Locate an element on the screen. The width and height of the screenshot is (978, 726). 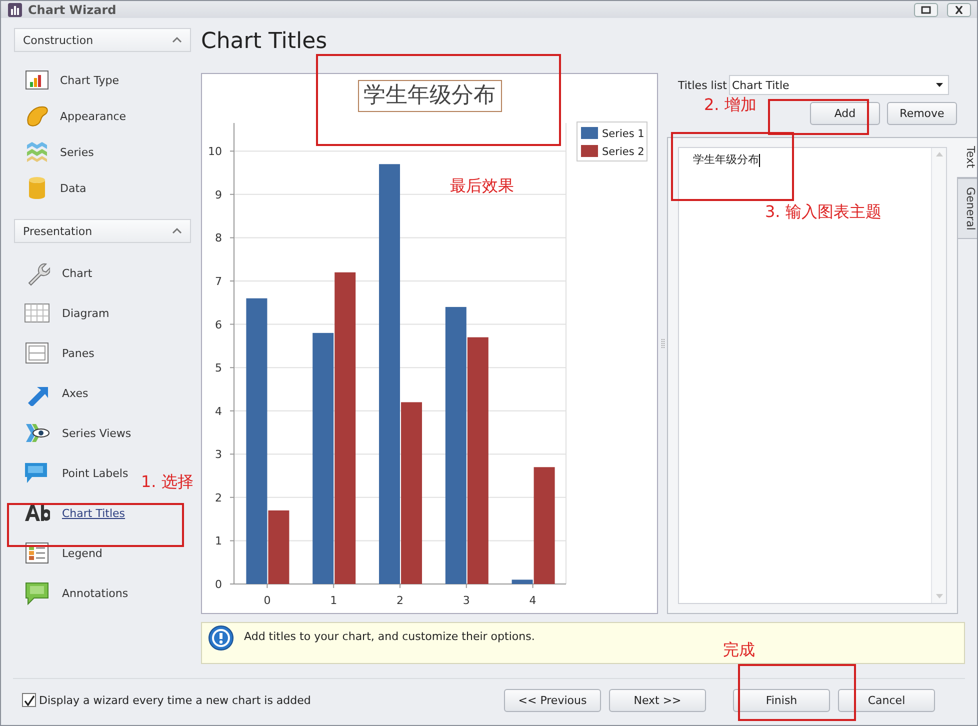
sidebar-item: Diagram is located at coordinates (63, 313).